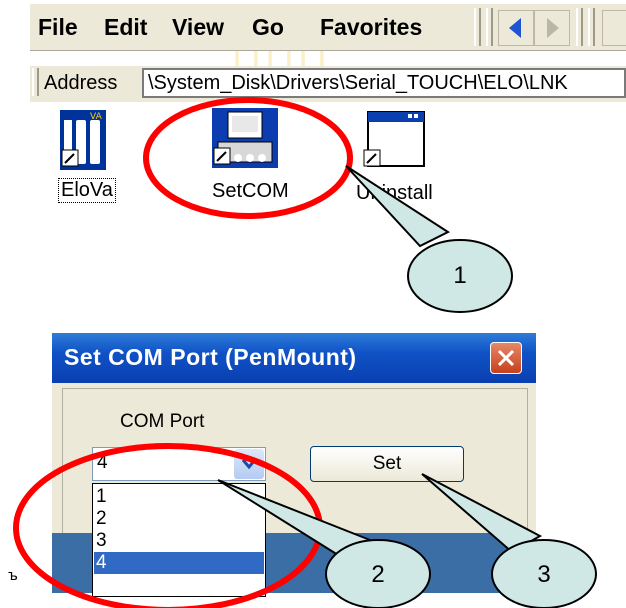 The height and width of the screenshot is (608, 626). Describe the element at coordinates (13, 576) in the screenshot. I see `stray-glyph: ъ` at that location.